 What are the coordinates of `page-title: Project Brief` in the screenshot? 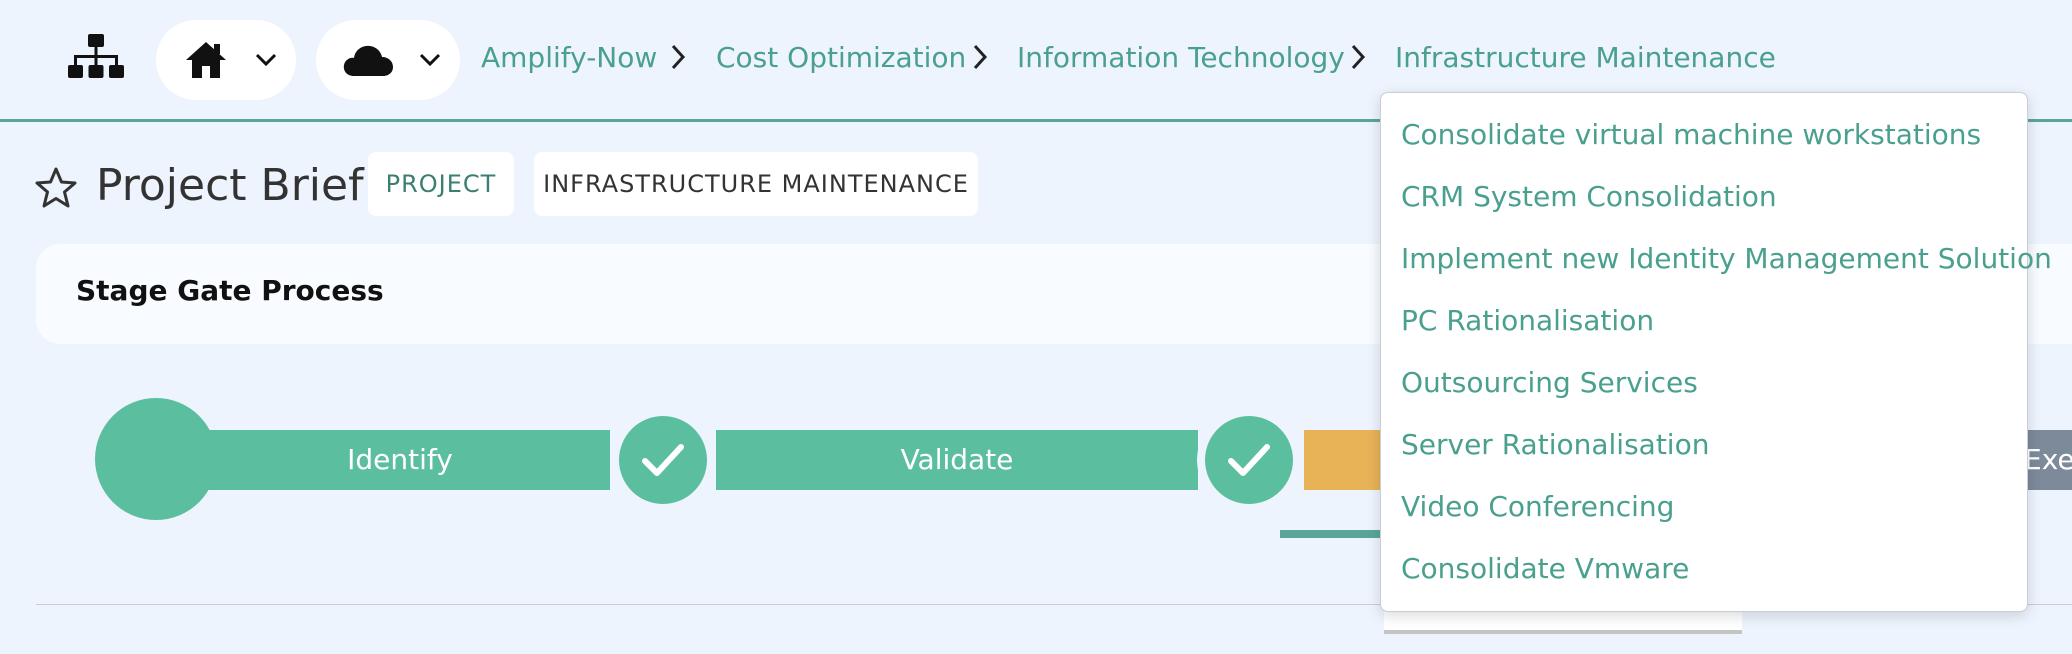 It's located at (230, 185).